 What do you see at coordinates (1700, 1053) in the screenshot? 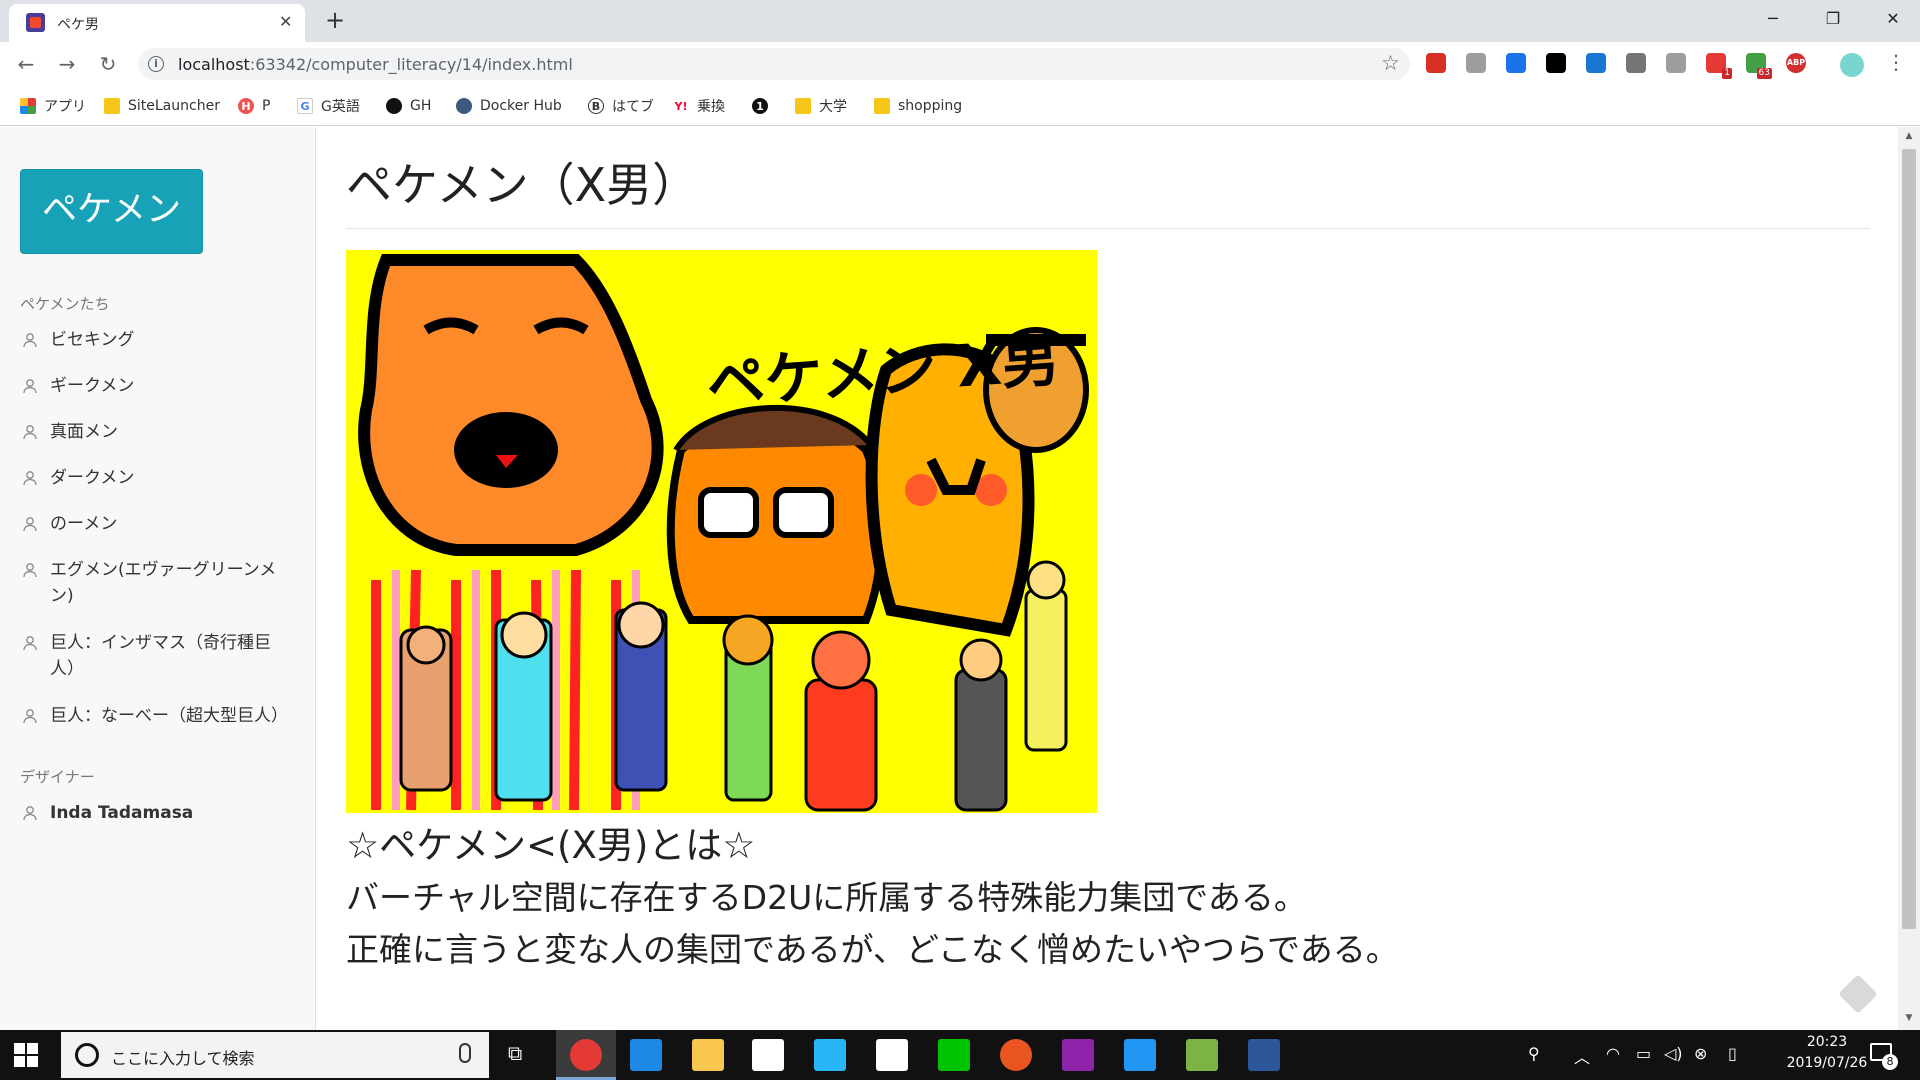
I see `network-off-icon: ⊗` at bounding box center [1700, 1053].